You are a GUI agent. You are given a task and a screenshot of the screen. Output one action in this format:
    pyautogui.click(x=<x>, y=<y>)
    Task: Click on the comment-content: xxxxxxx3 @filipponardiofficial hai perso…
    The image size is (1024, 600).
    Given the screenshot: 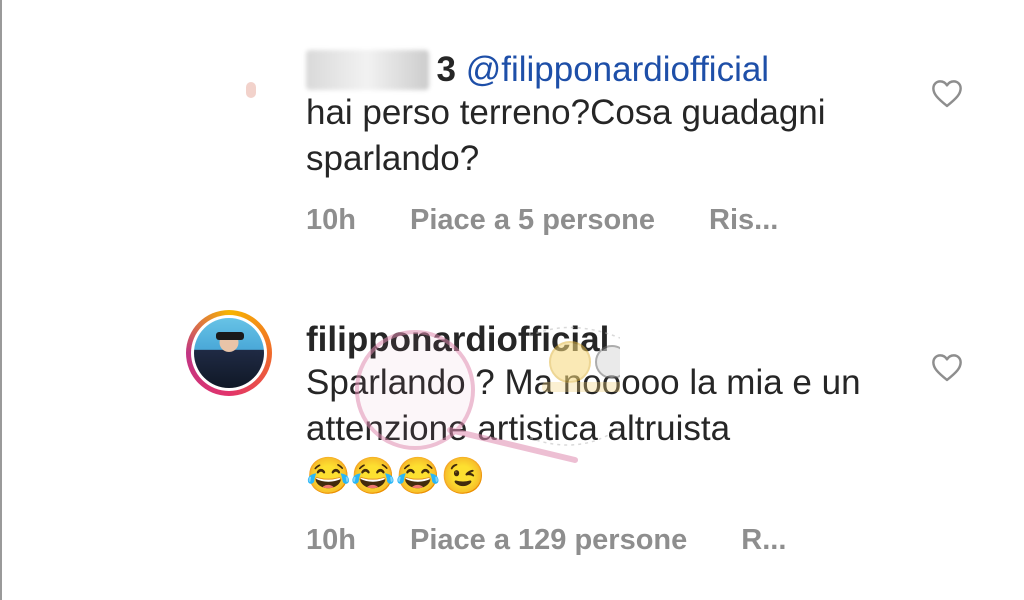 What is the action you would take?
    pyautogui.click(x=610, y=116)
    